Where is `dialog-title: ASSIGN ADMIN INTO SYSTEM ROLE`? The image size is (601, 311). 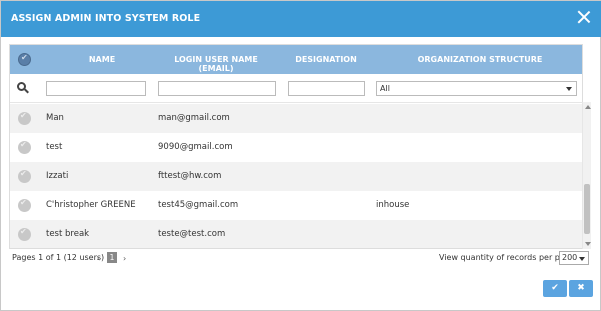
dialog-title: ASSIGN ADMIN INTO SYSTEM ROLE is located at coordinates (106, 18).